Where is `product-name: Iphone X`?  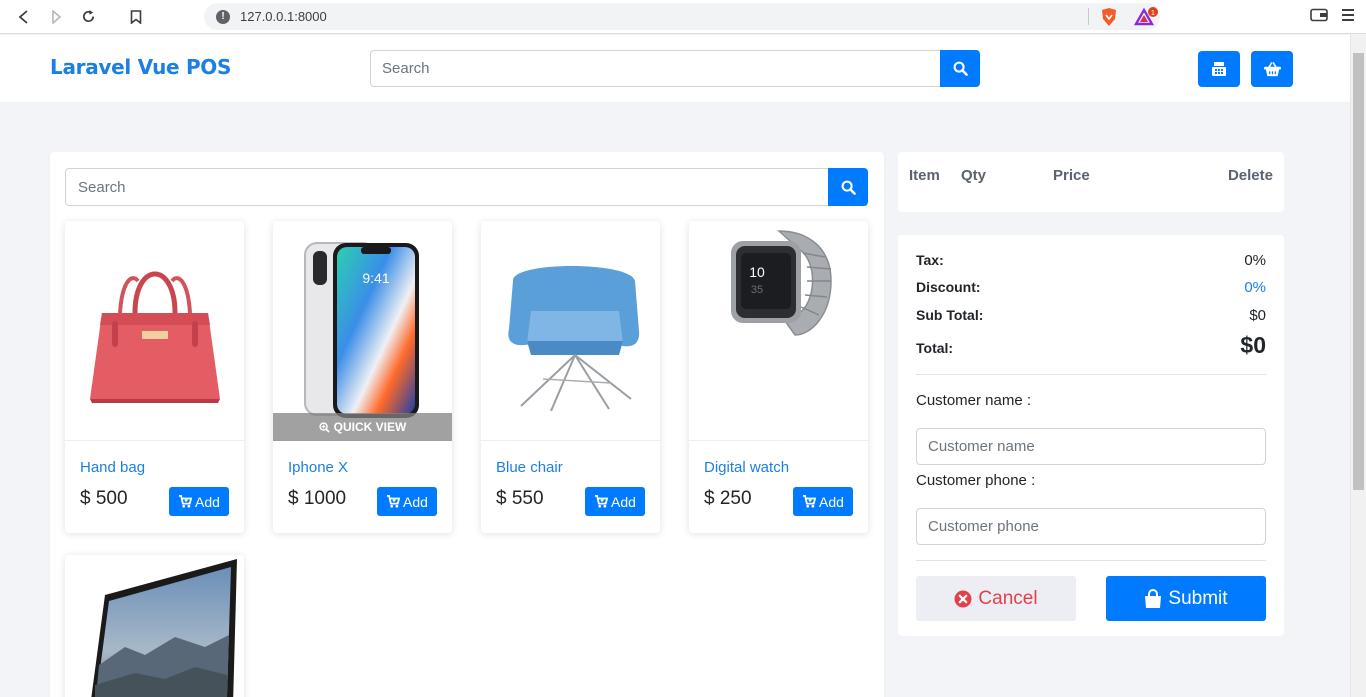 product-name: Iphone X is located at coordinates (318, 467).